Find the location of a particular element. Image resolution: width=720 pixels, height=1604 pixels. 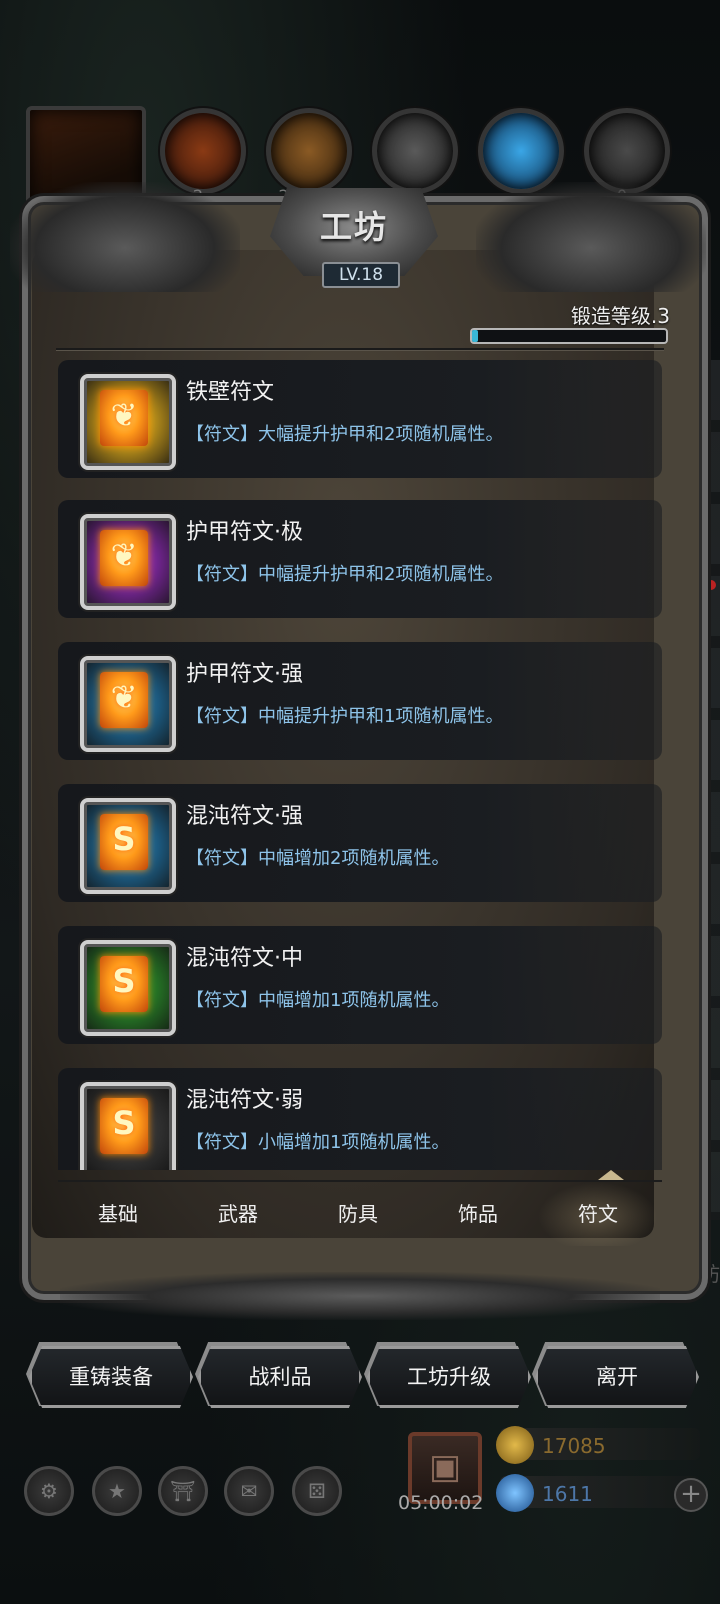

loot-button: 战利品 is located at coordinates (280, 1377).